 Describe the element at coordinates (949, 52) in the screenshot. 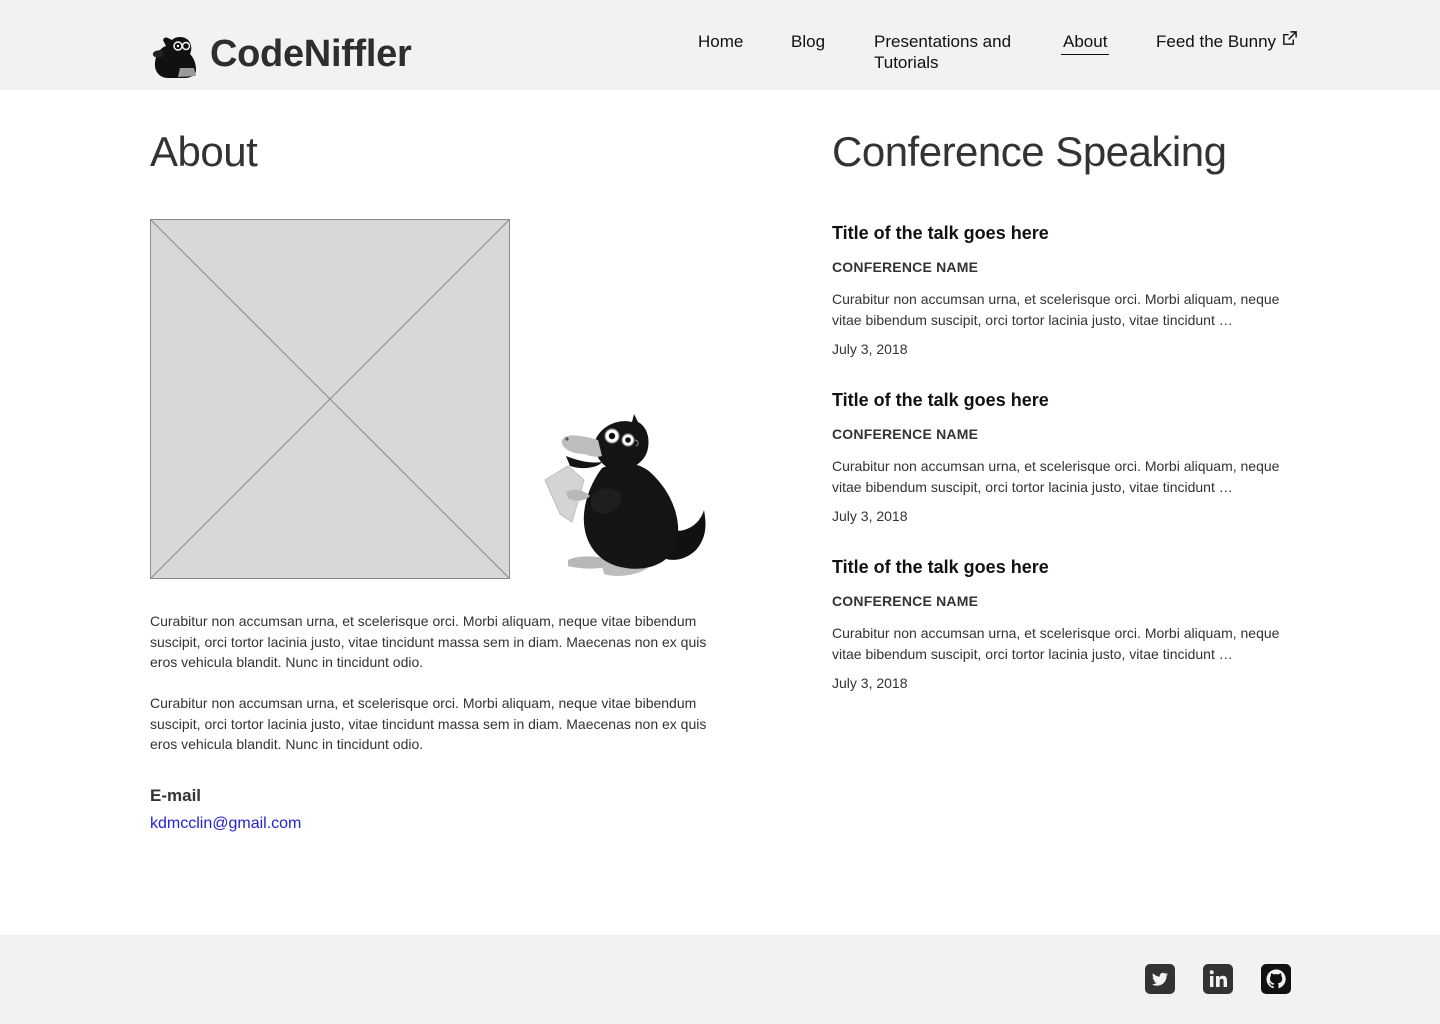

I see `nav-presentations-link: Presentations and Tutorials` at that location.